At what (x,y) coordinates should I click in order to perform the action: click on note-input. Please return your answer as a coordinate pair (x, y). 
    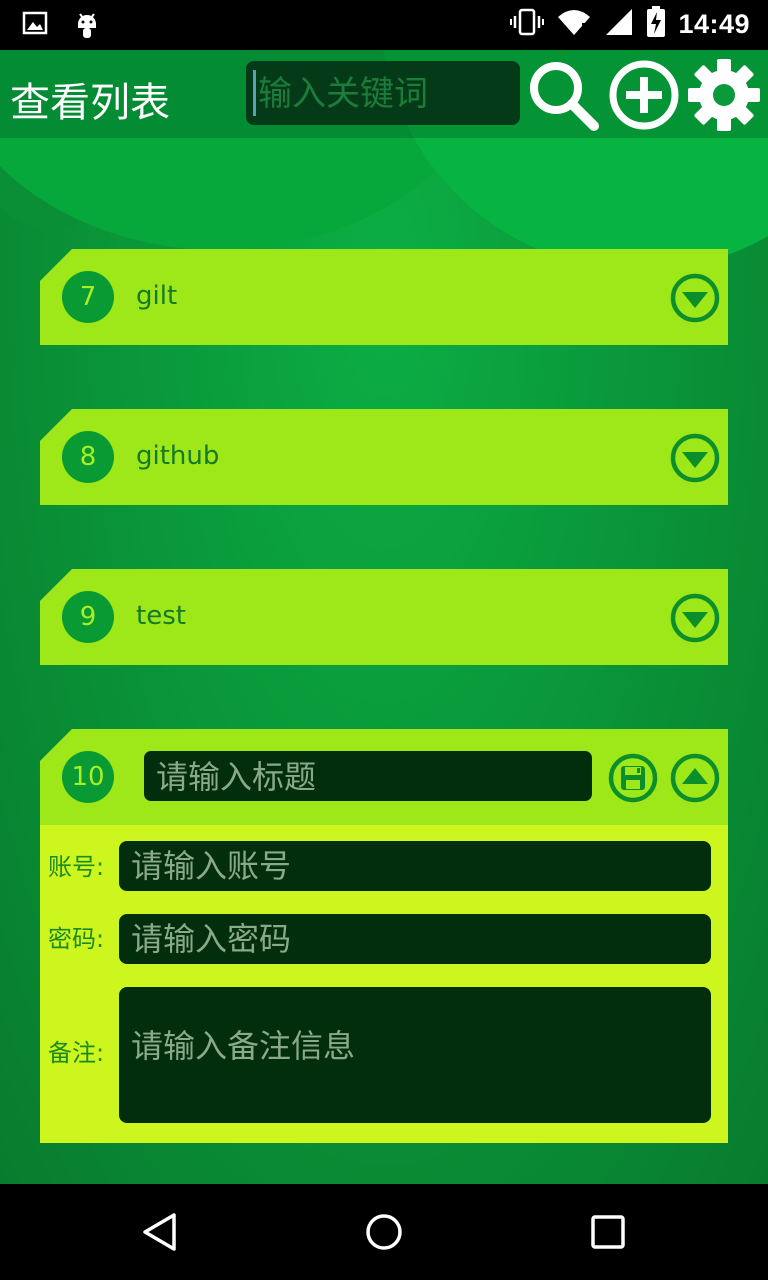
    Looking at the image, I should click on (420, 1053).